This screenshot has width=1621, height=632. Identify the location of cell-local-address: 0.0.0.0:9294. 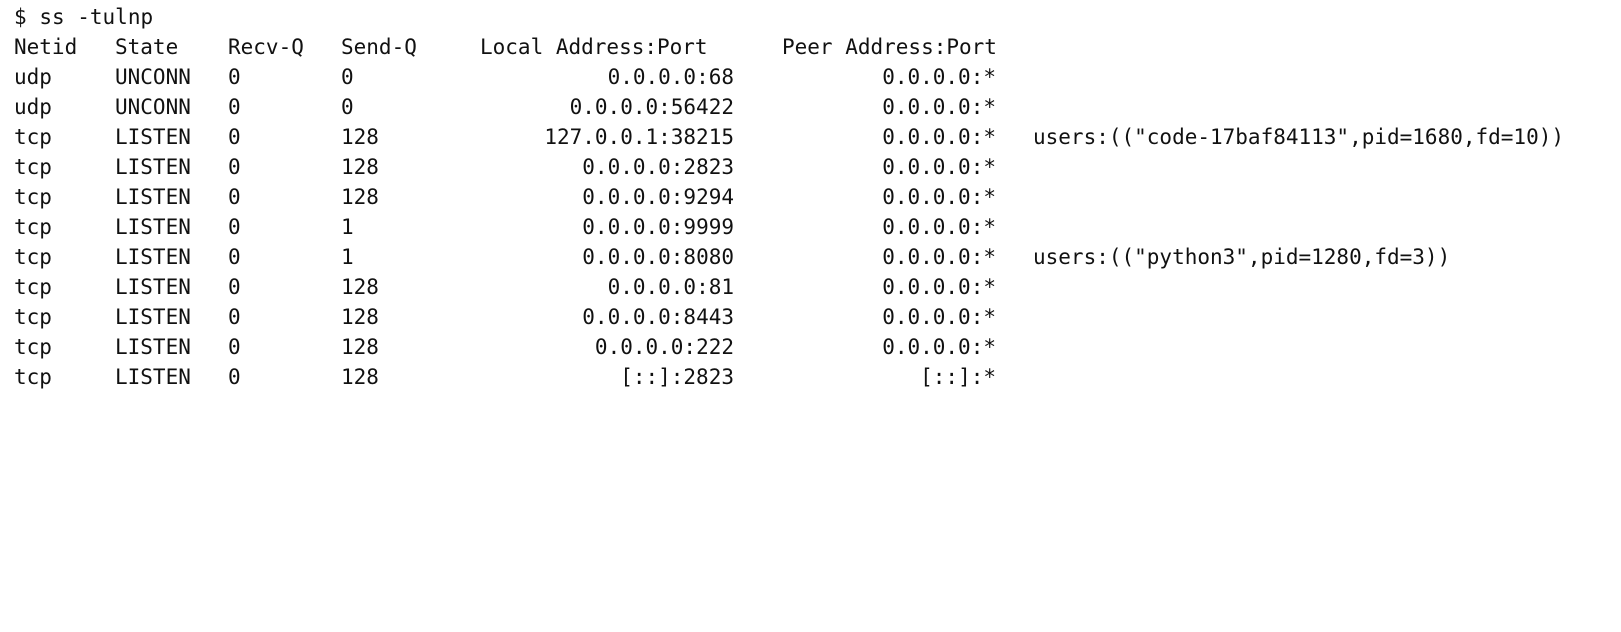
(658, 197).